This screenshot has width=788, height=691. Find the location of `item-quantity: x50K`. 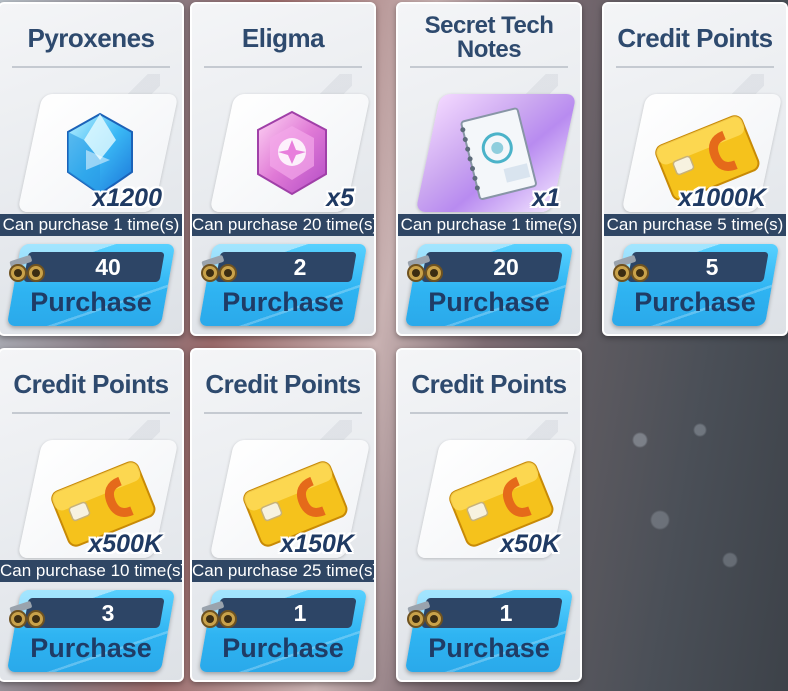

item-quantity: x50K is located at coordinates (530, 544).